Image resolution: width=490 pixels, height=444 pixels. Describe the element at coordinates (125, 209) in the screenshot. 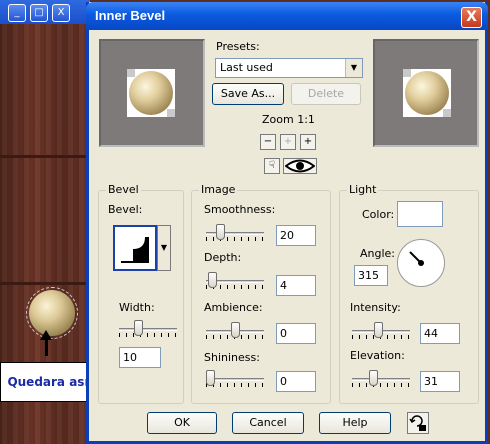

I see `bevel-label: Bevel:` at that location.